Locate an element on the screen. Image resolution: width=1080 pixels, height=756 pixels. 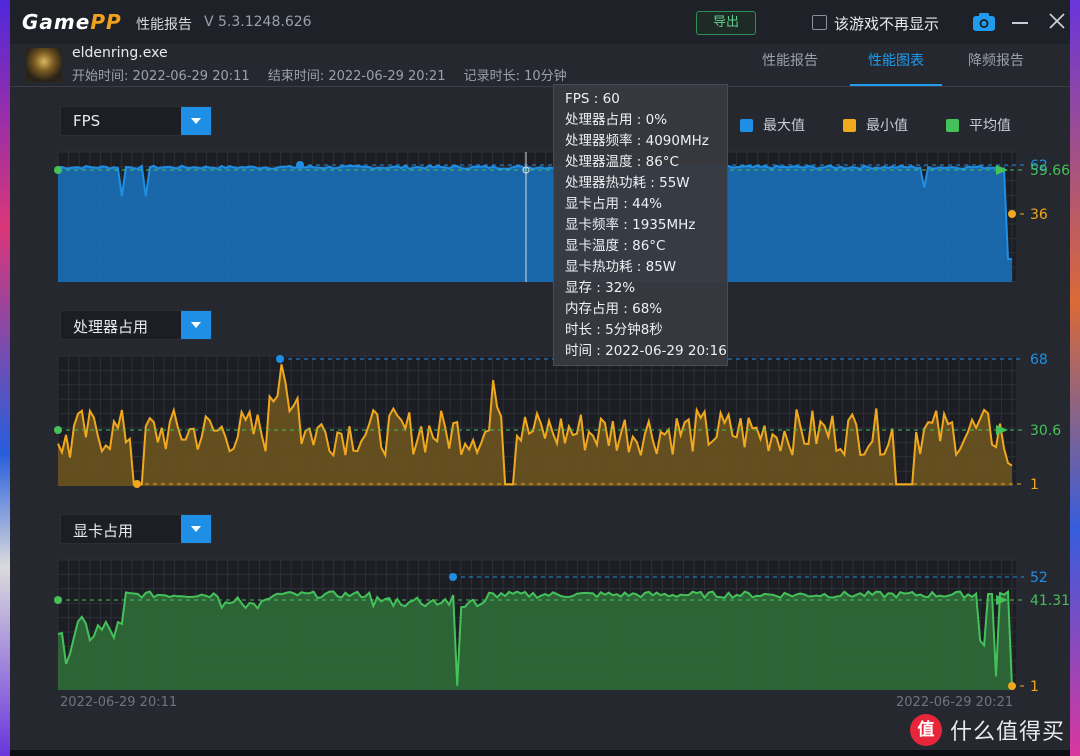
selector-label: FPS is located at coordinates (87, 121).